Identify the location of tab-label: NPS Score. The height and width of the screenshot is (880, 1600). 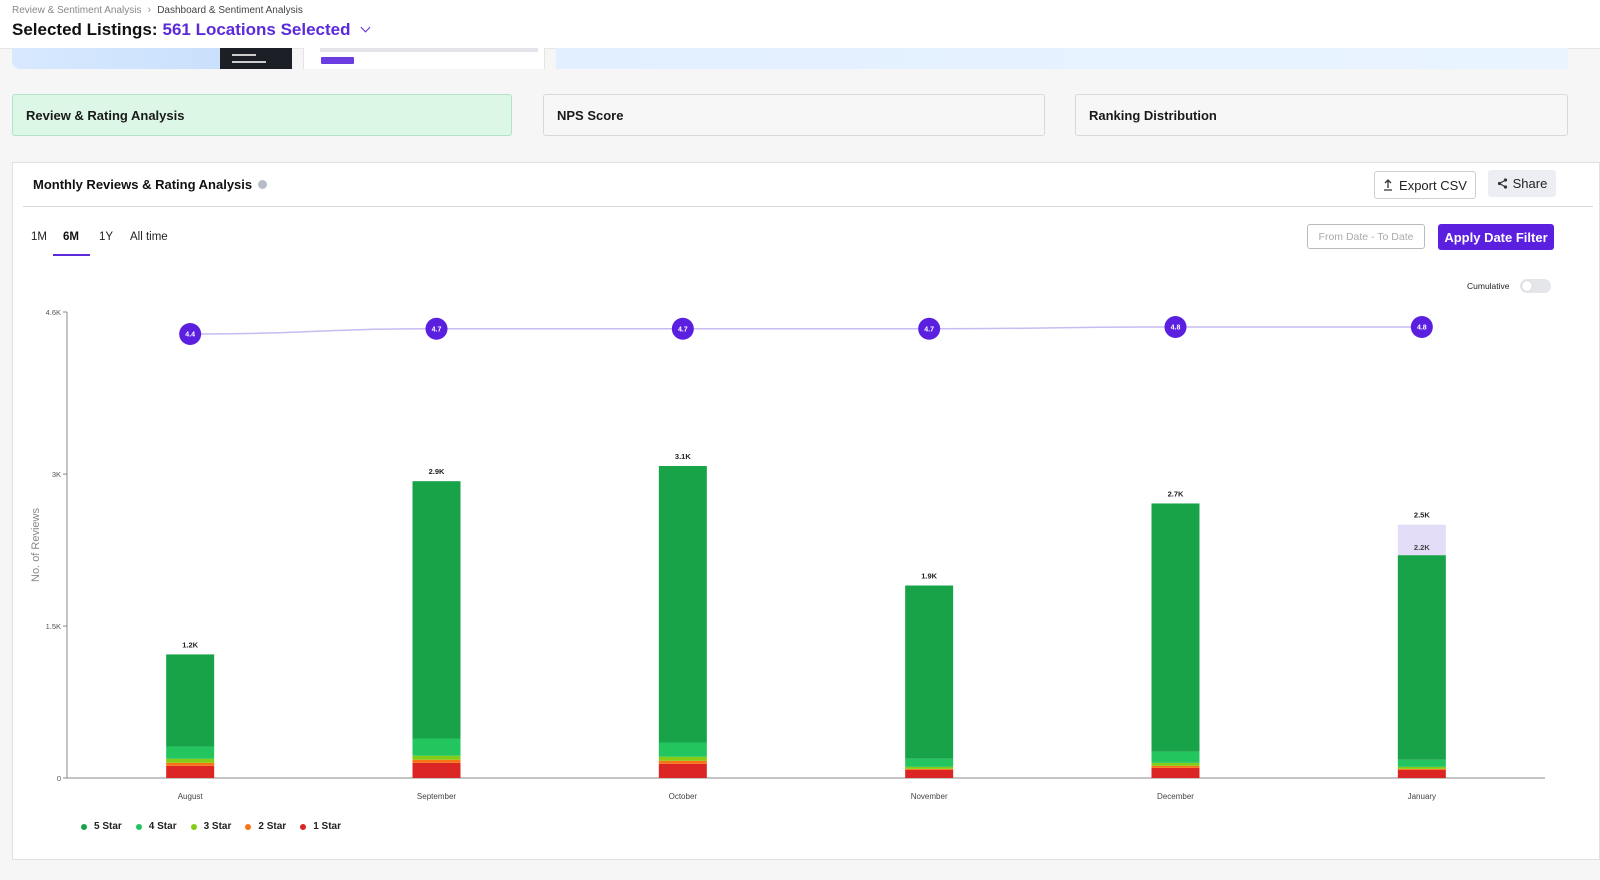
(590, 115).